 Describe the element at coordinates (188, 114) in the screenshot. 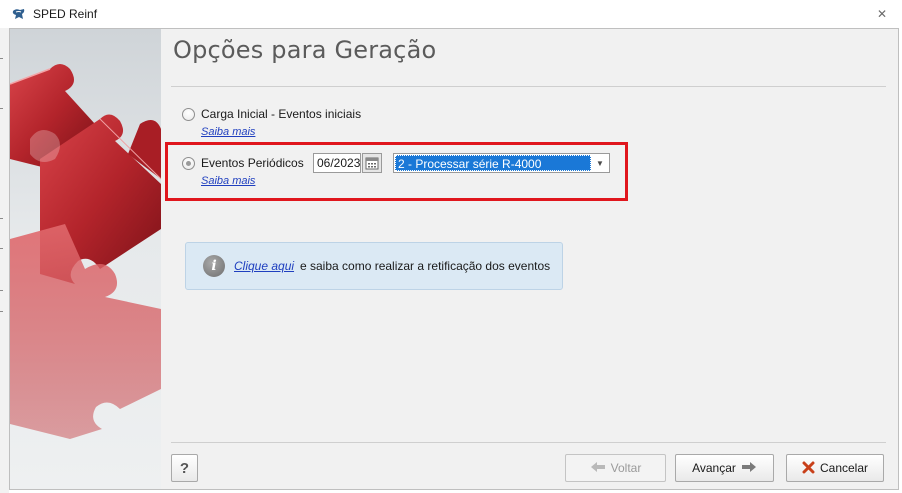

I see `radio-carga-inicial` at that location.